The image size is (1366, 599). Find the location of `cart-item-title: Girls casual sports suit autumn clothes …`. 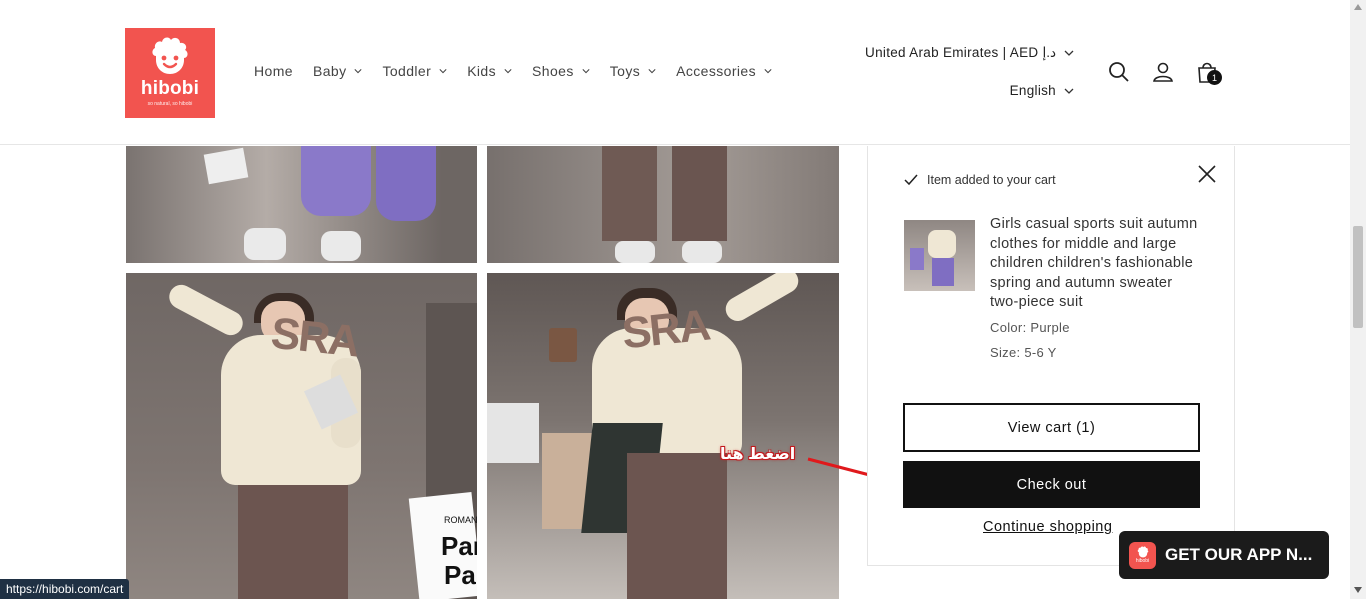

cart-item-title: Girls casual sports suit autumn clothes … is located at coordinates (1094, 263).